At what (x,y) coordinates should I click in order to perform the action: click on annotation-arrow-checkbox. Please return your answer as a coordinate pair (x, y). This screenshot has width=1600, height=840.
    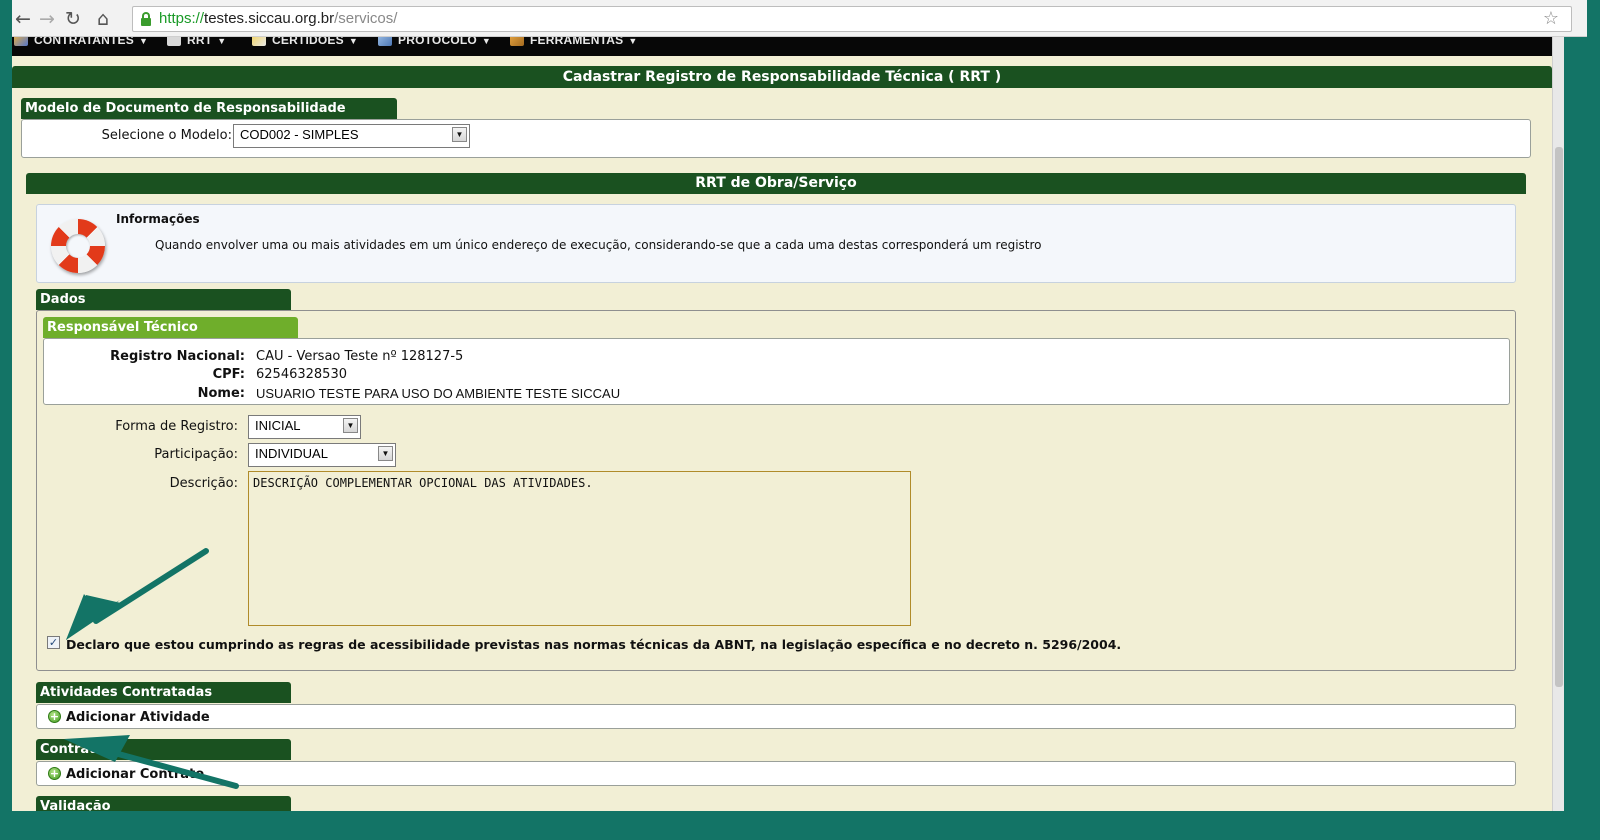
    Looking at the image, I should click on (137, 594).